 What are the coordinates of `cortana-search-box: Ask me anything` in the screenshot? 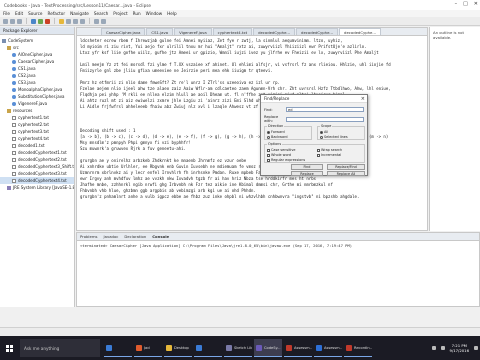 It's located at (60, 348).